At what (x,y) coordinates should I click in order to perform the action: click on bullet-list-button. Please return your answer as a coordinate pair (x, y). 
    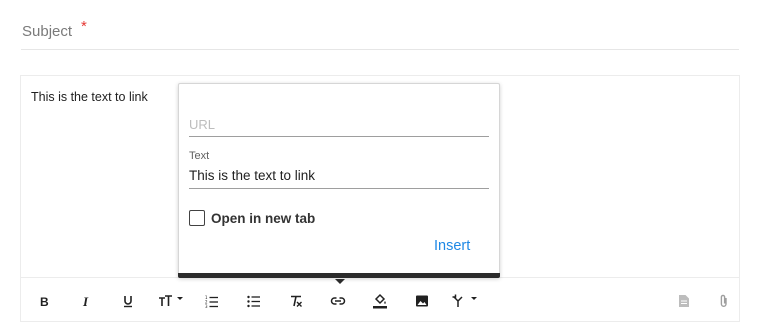
    Looking at the image, I should click on (254, 301).